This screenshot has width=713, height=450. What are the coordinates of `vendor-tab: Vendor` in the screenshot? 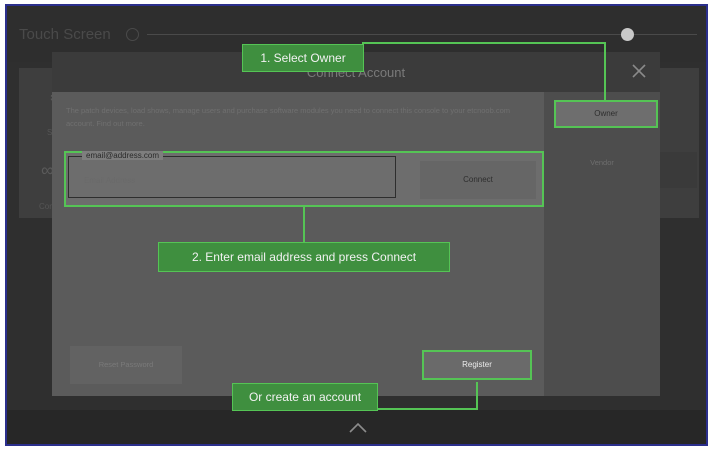 It's located at (602, 162).